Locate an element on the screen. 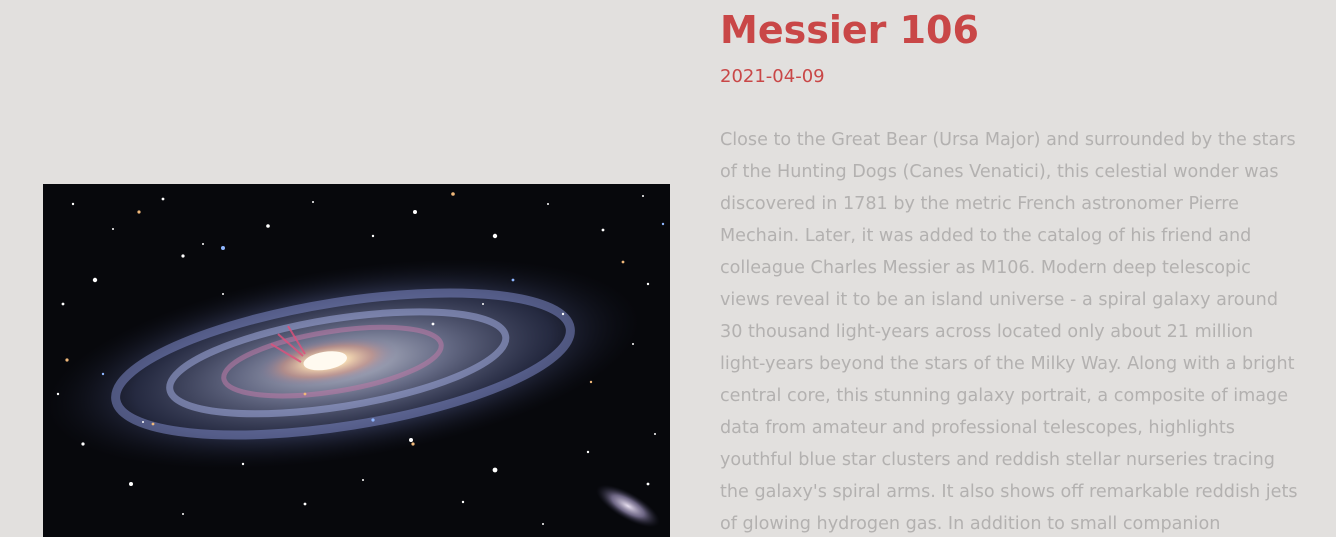 This screenshot has width=1336, height=537. page-title: Messier 106 is located at coordinates (849, 30).